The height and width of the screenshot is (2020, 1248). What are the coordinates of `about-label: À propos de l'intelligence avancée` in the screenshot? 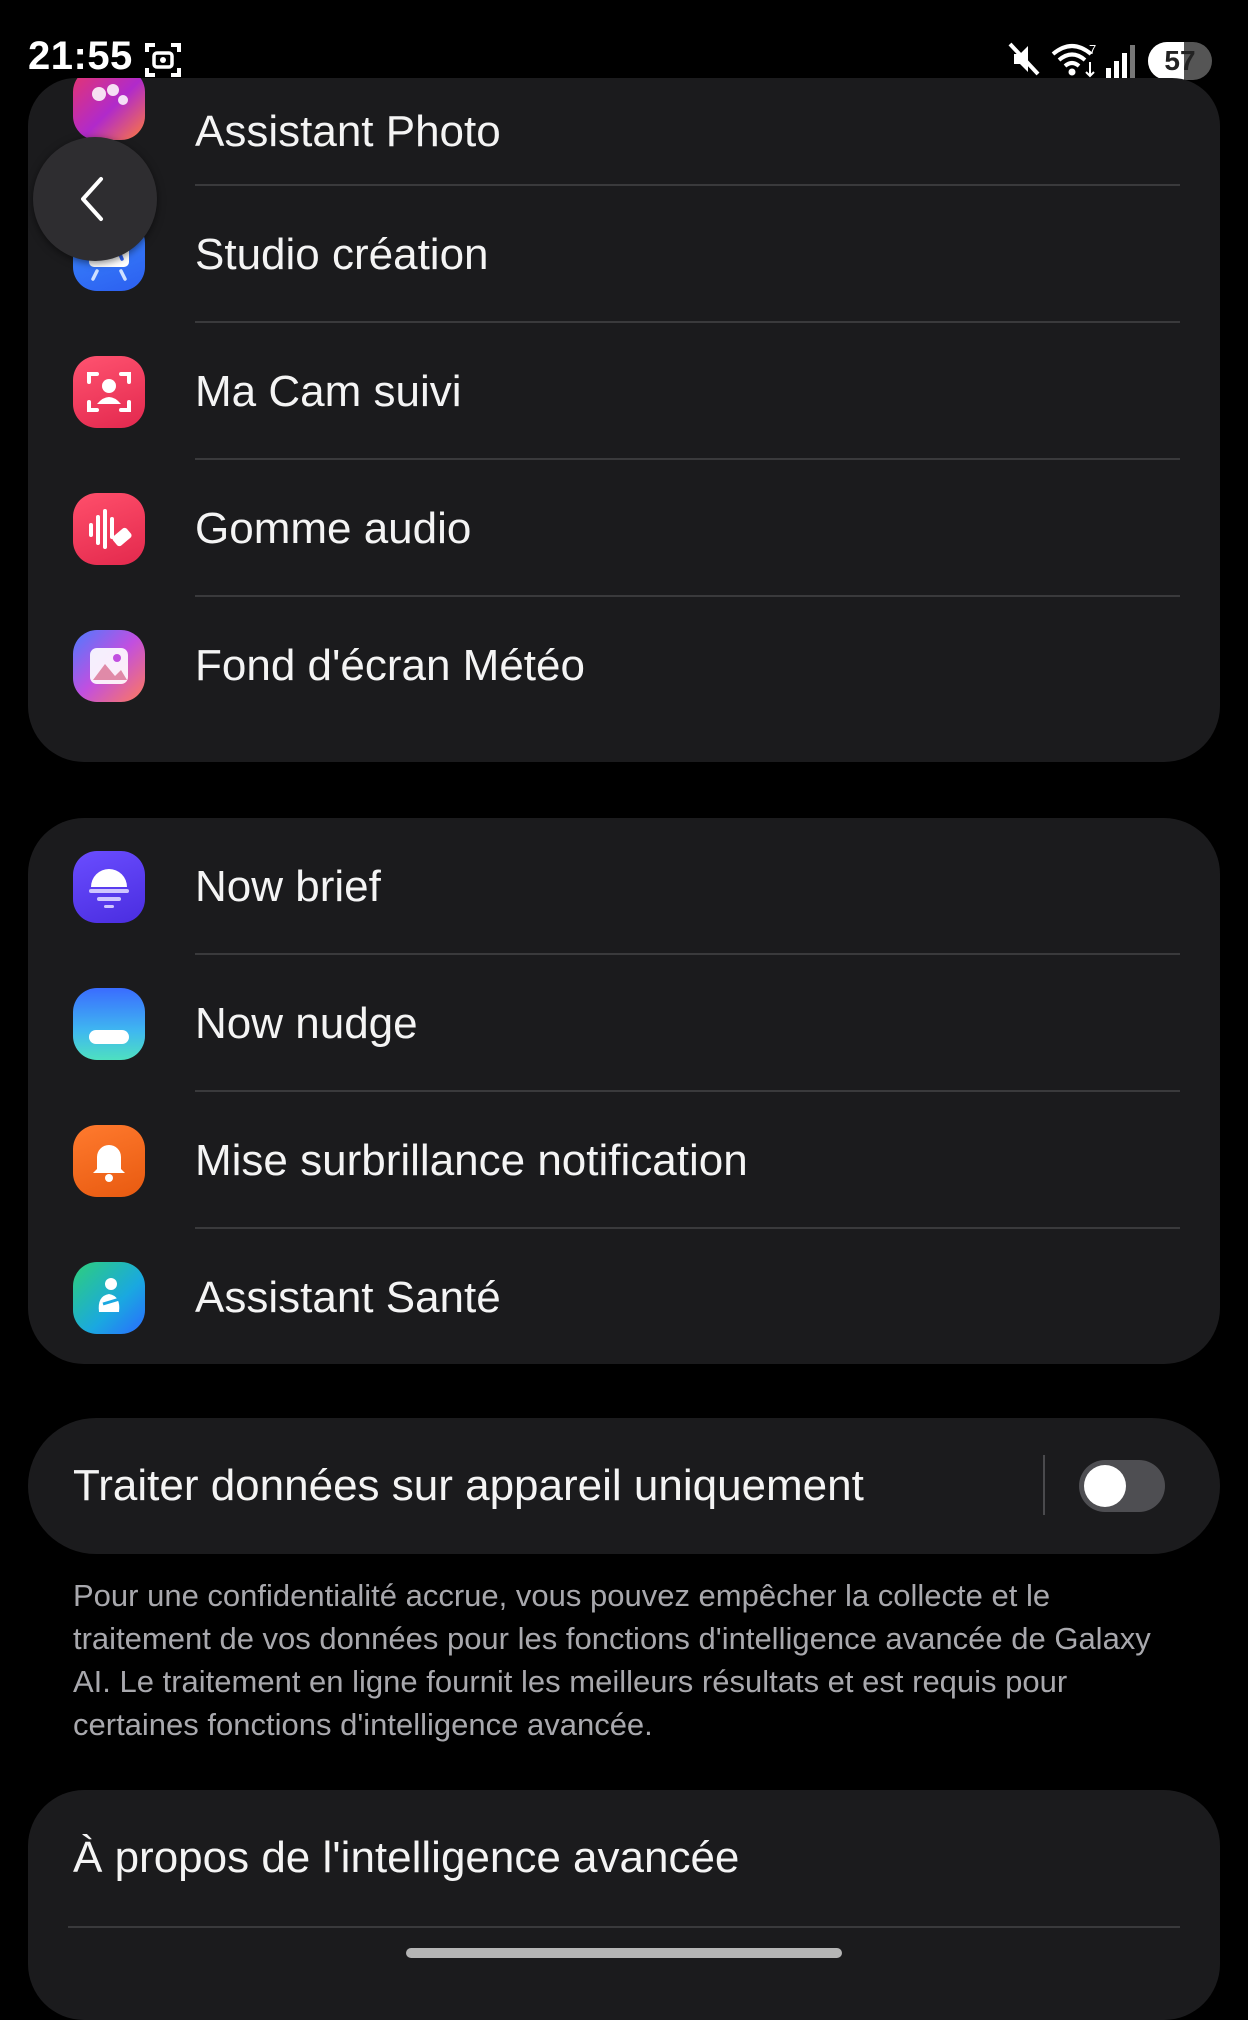 It's located at (406, 1857).